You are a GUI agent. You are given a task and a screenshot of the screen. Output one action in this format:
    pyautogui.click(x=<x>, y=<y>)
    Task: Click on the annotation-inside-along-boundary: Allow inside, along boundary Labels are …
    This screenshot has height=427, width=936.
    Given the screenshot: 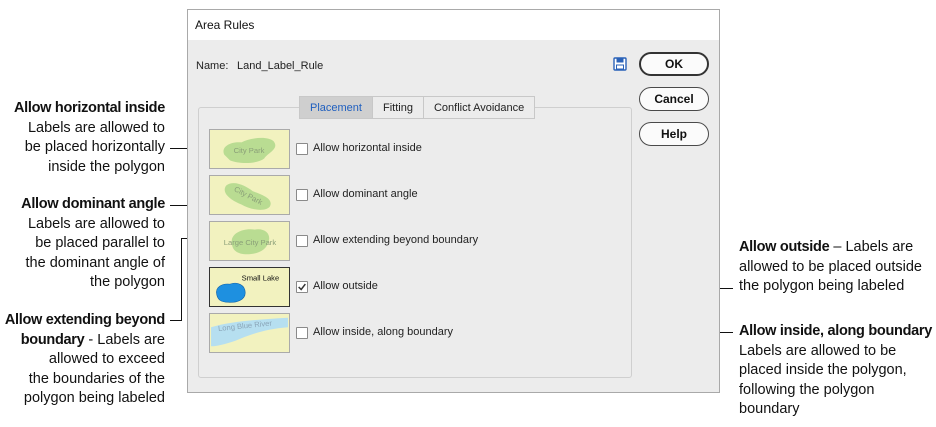 What is the action you would take?
    pyautogui.click(x=837, y=371)
    